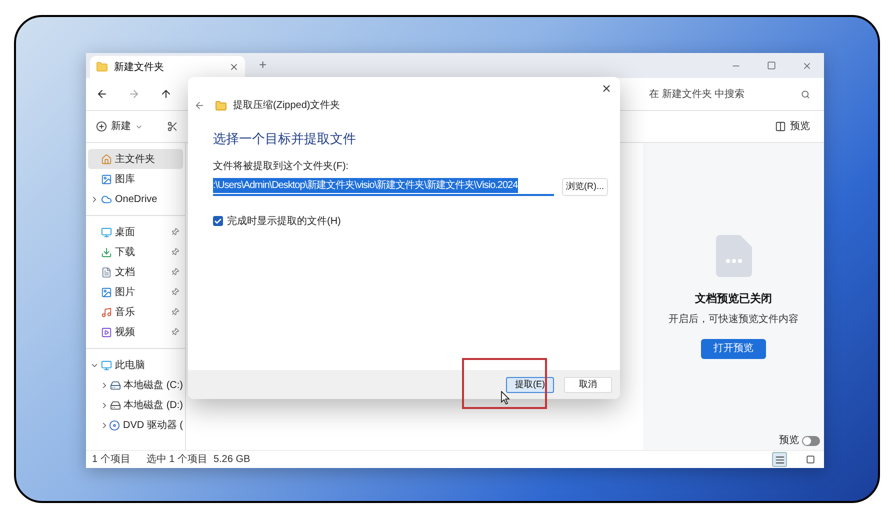 This screenshot has width=895, height=519. What do you see at coordinates (153, 405) in the screenshot?
I see `sidebar-label: 本地磁盘 (D:)` at bounding box center [153, 405].